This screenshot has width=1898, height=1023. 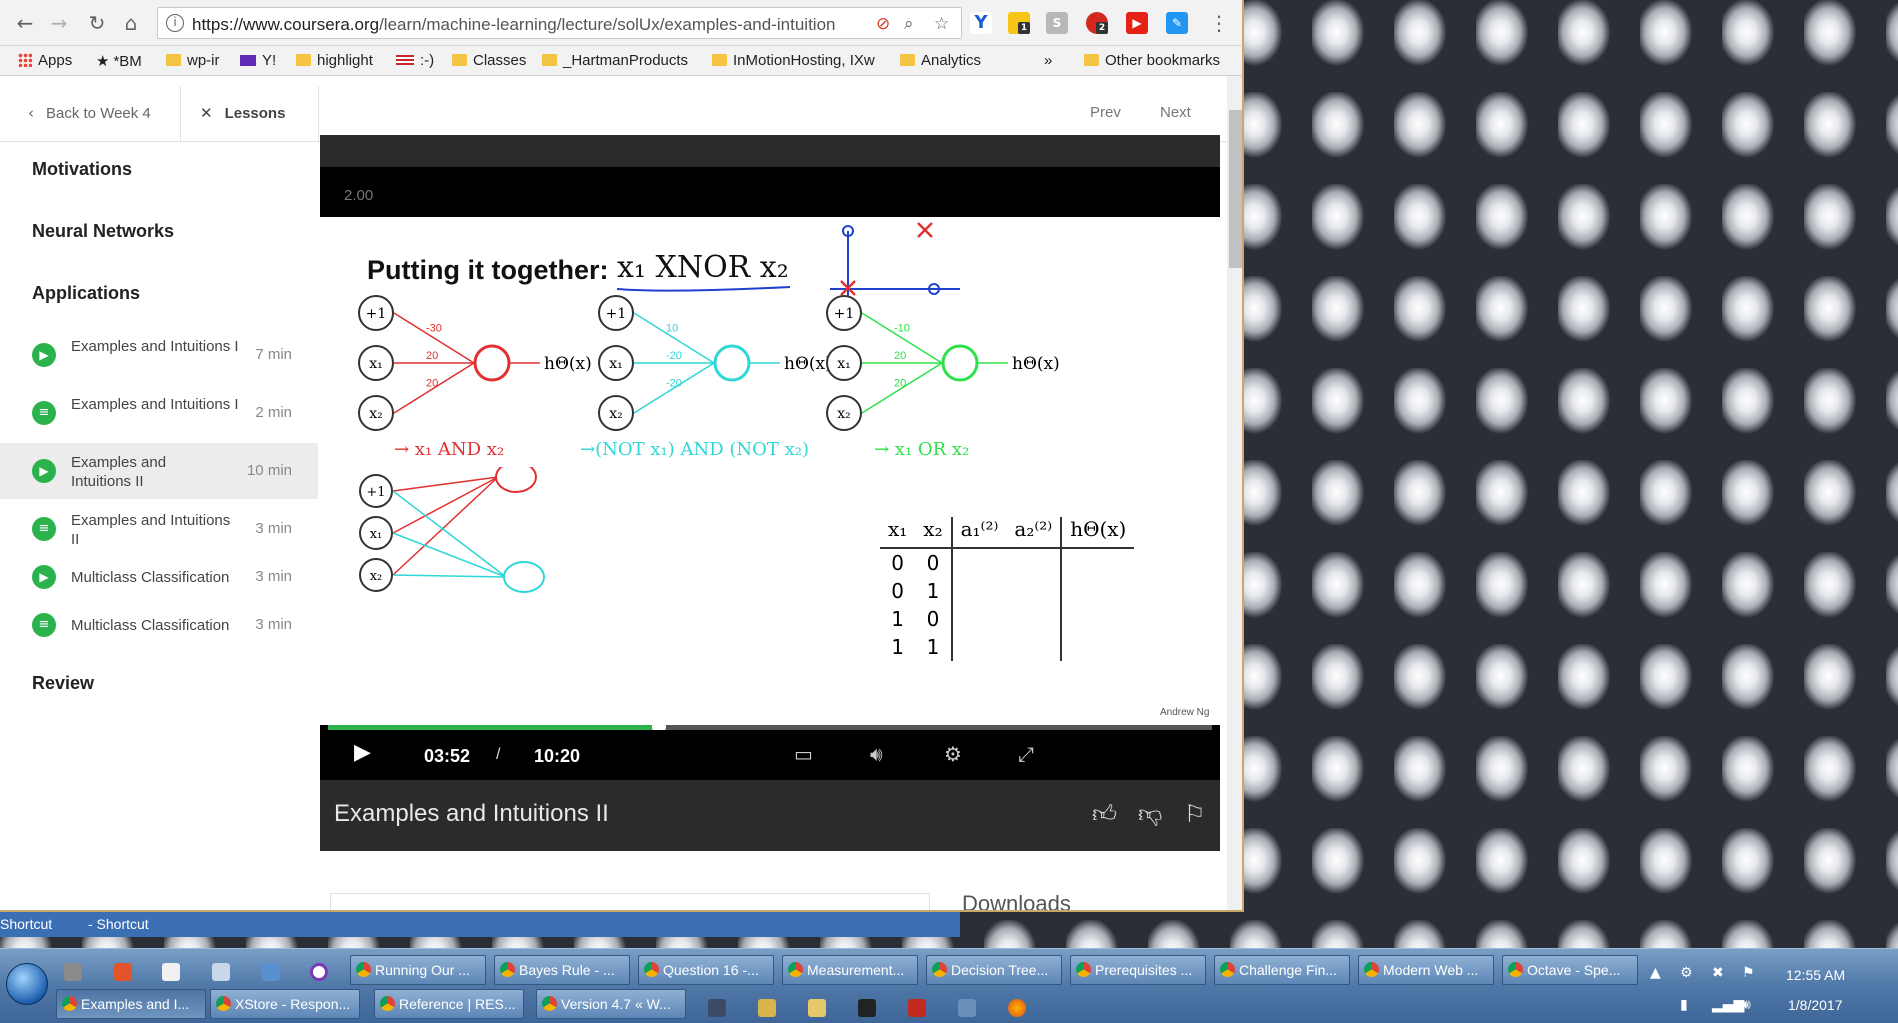 What do you see at coordinates (159, 471) in the screenshot?
I see `lesson-item-active: ▶ Examples and Intuitions II 10 min` at bounding box center [159, 471].